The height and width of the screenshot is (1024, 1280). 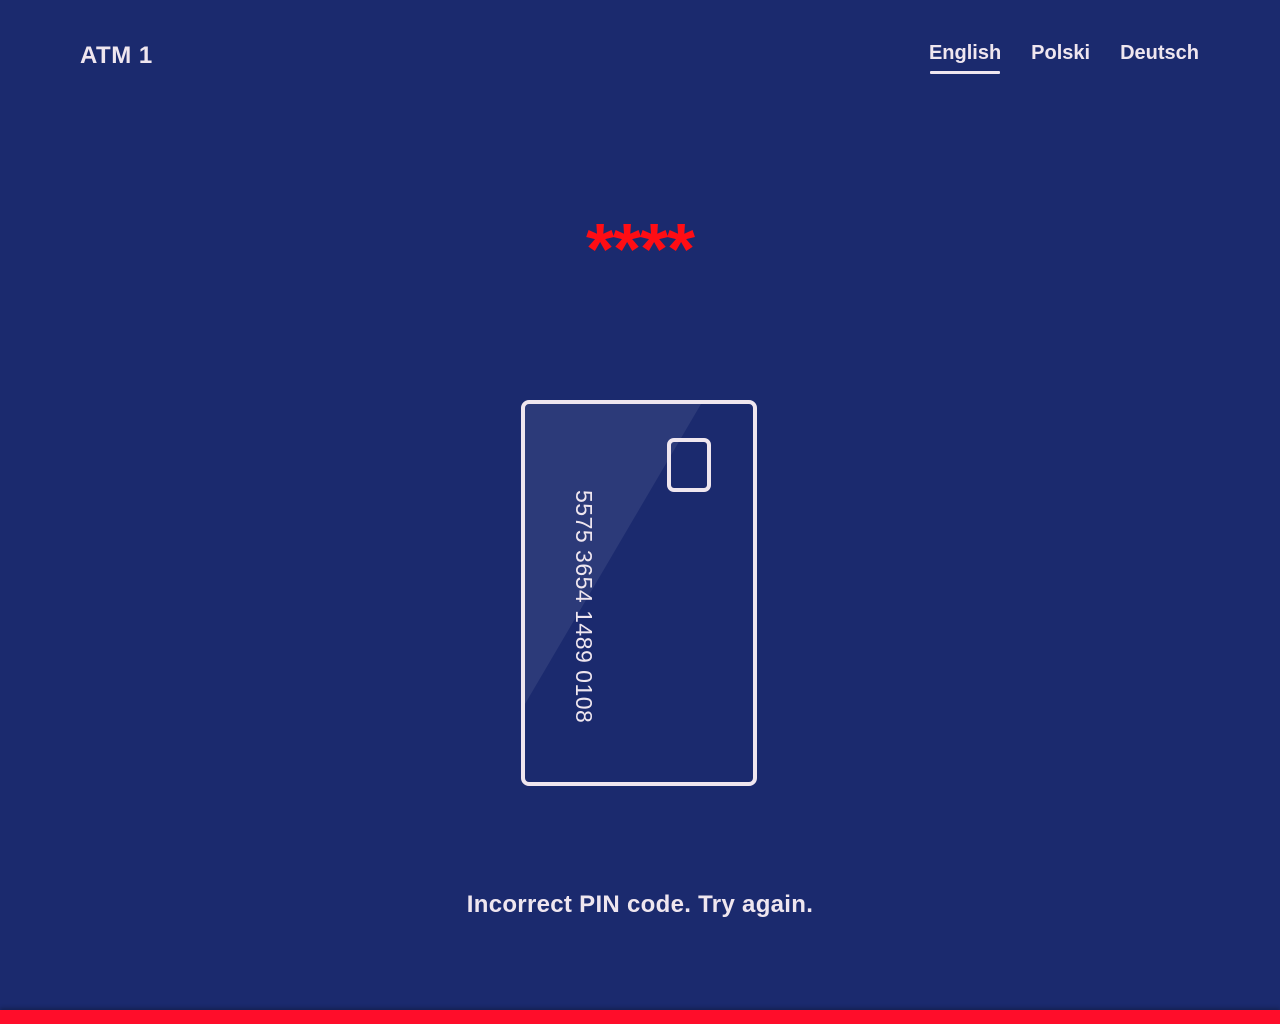 I want to click on language-deutsch: Deutsch, so click(x=1159, y=54).